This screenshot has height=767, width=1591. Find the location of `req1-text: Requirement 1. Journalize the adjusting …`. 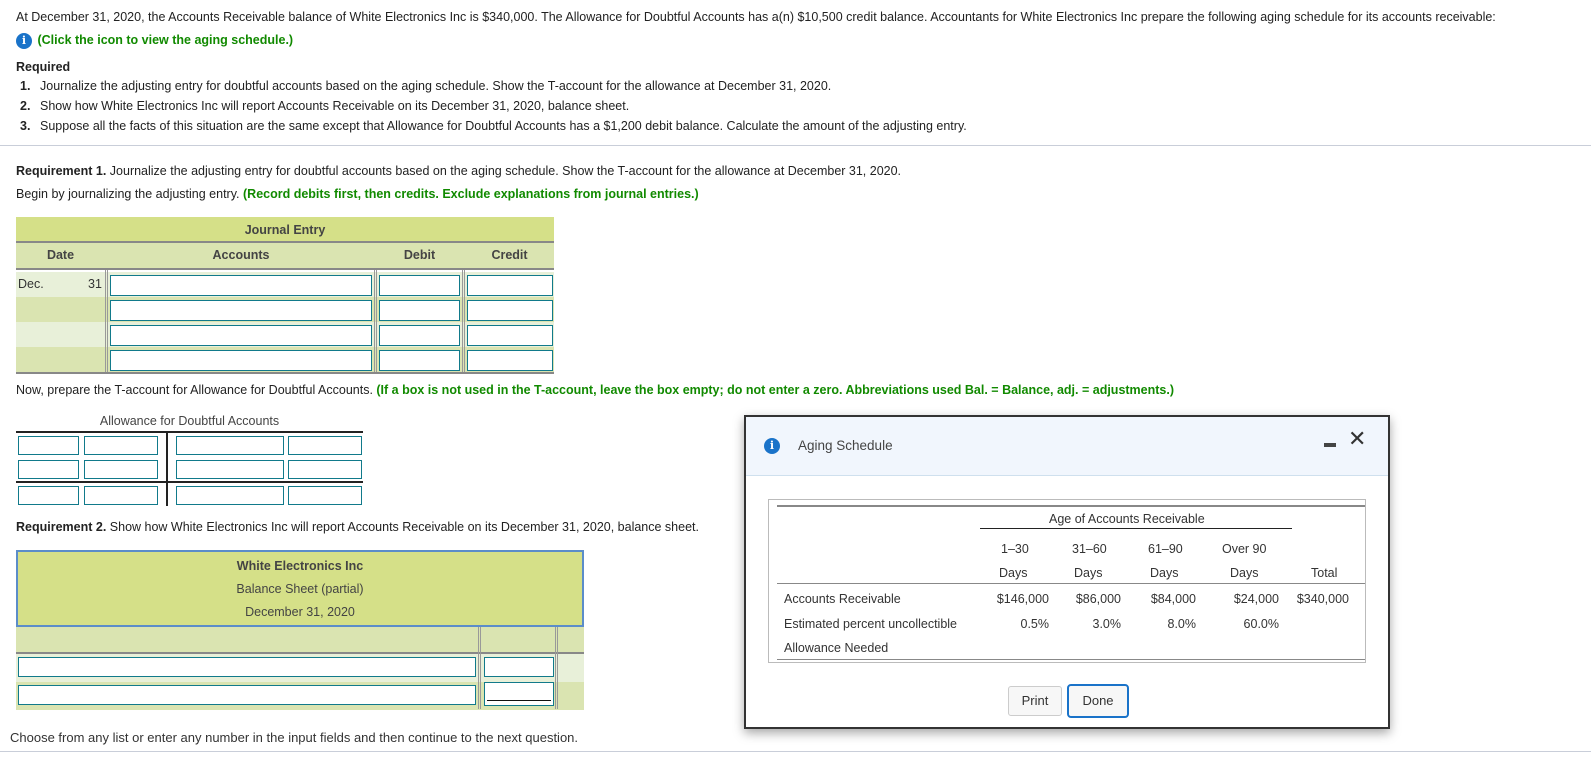

req1-text: Requirement 1. Journalize the adjusting … is located at coordinates (459, 171).